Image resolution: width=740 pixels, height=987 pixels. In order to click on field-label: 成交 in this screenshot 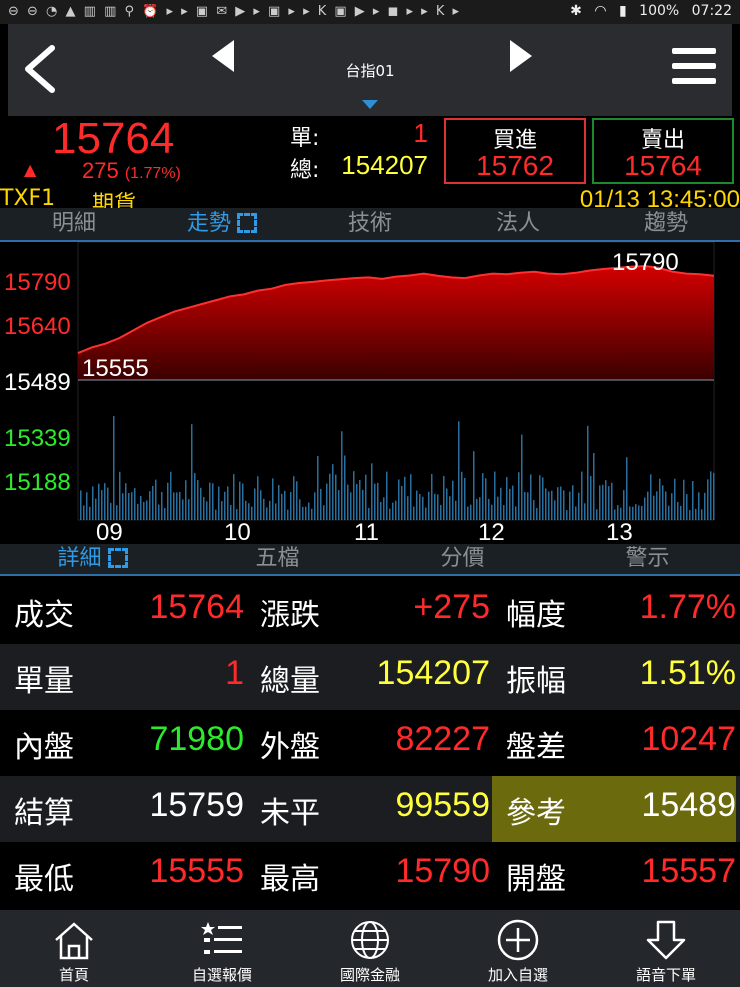, I will do `click(44, 615)`.